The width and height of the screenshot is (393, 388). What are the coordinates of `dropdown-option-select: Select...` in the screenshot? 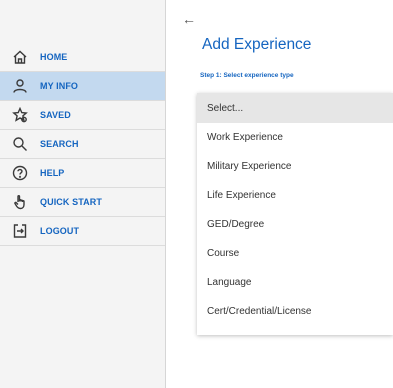 It's located at (295, 108).